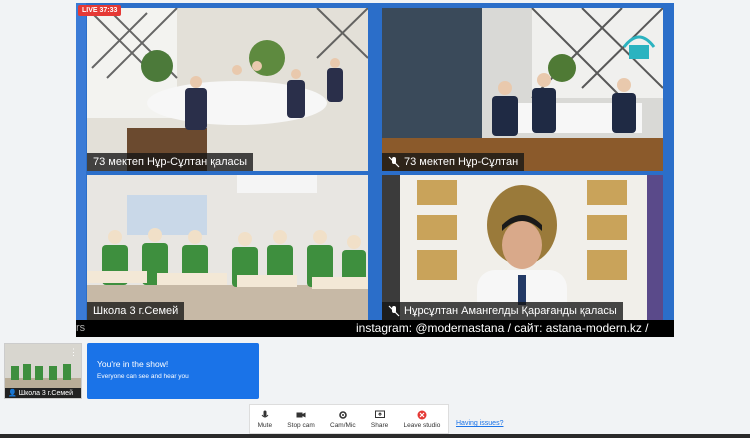  Describe the element at coordinates (81, 161) in the screenshot. I see `stage-side-strip` at that location.